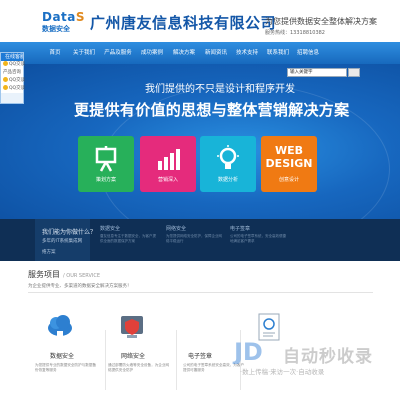  I want to click on tile-label: 数据分析, so click(227, 180).